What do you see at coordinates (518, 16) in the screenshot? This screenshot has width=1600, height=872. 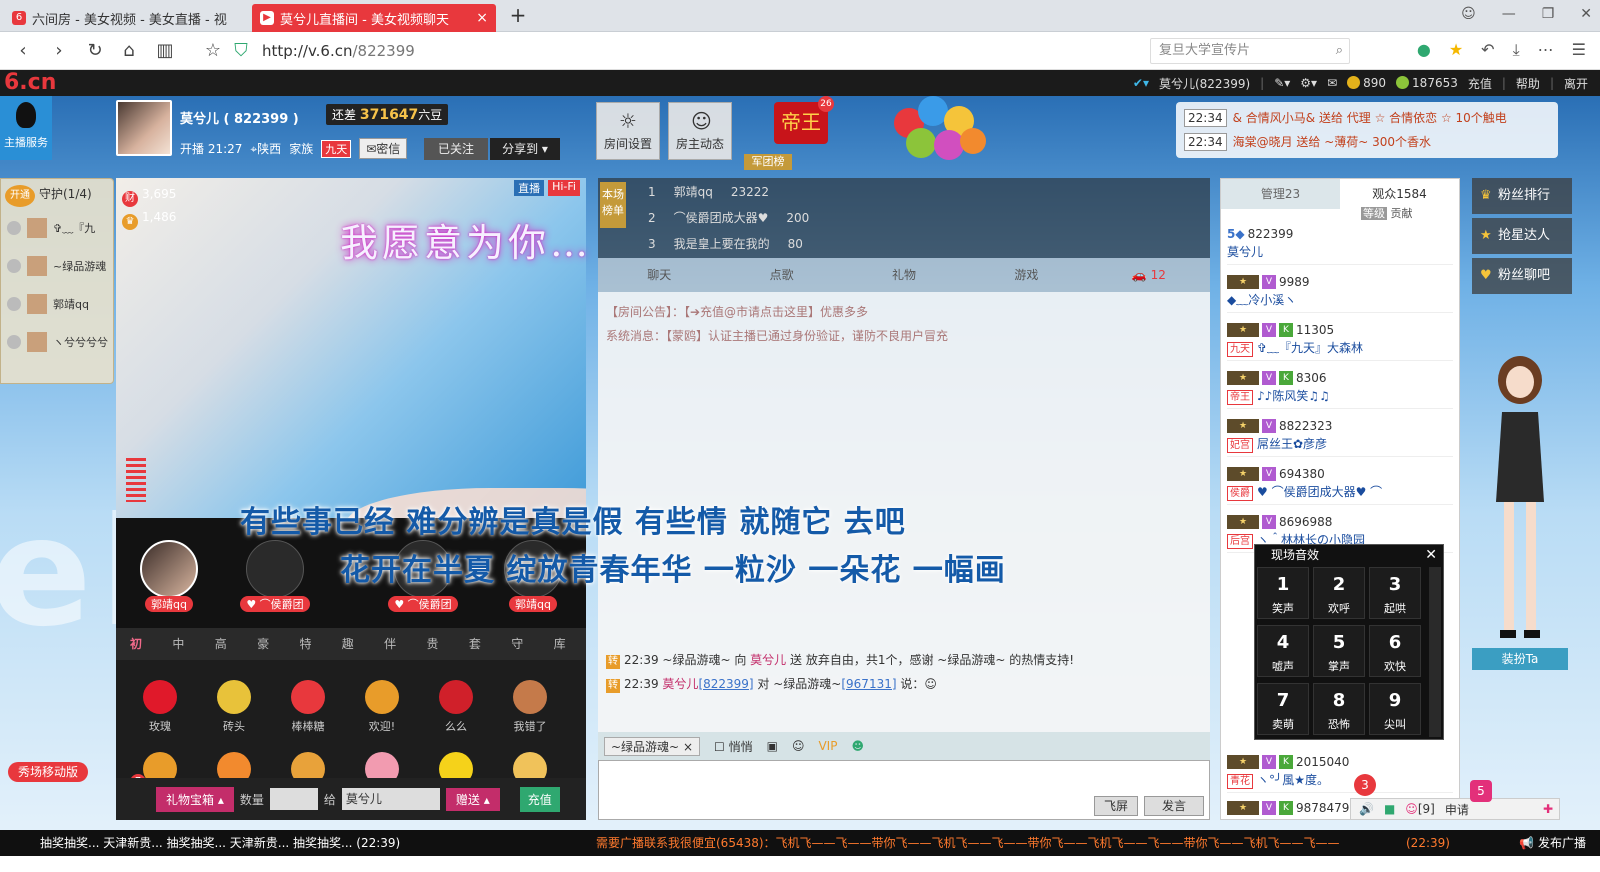 I see `new-tab-button: +` at bounding box center [518, 16].